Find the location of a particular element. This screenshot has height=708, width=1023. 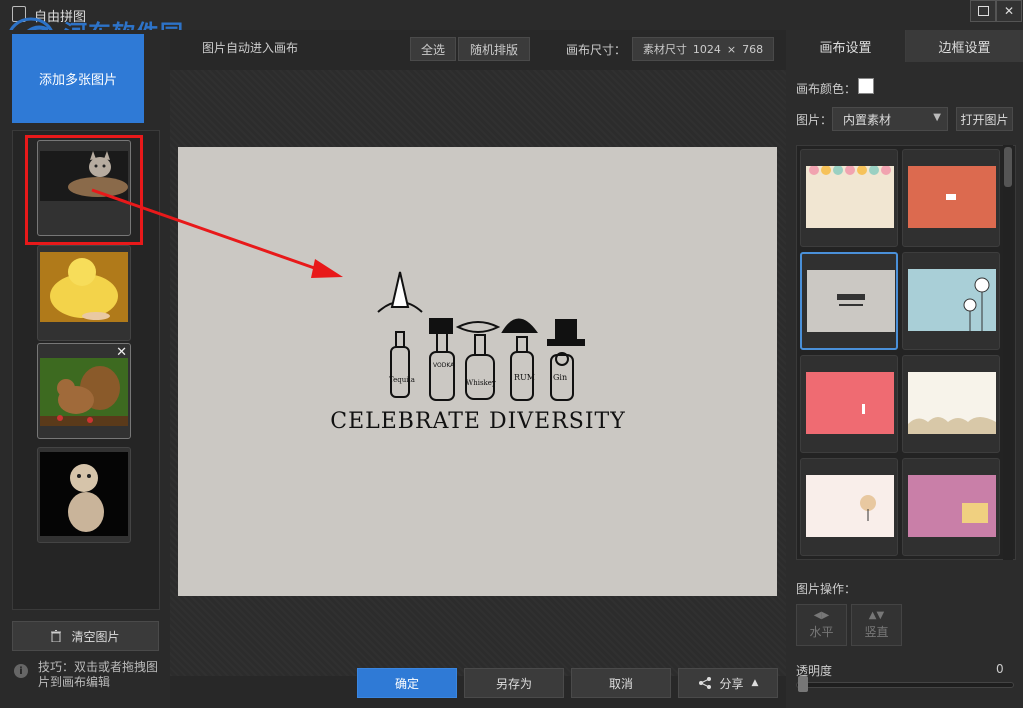

app-icon is located at coordinates (19, 14).